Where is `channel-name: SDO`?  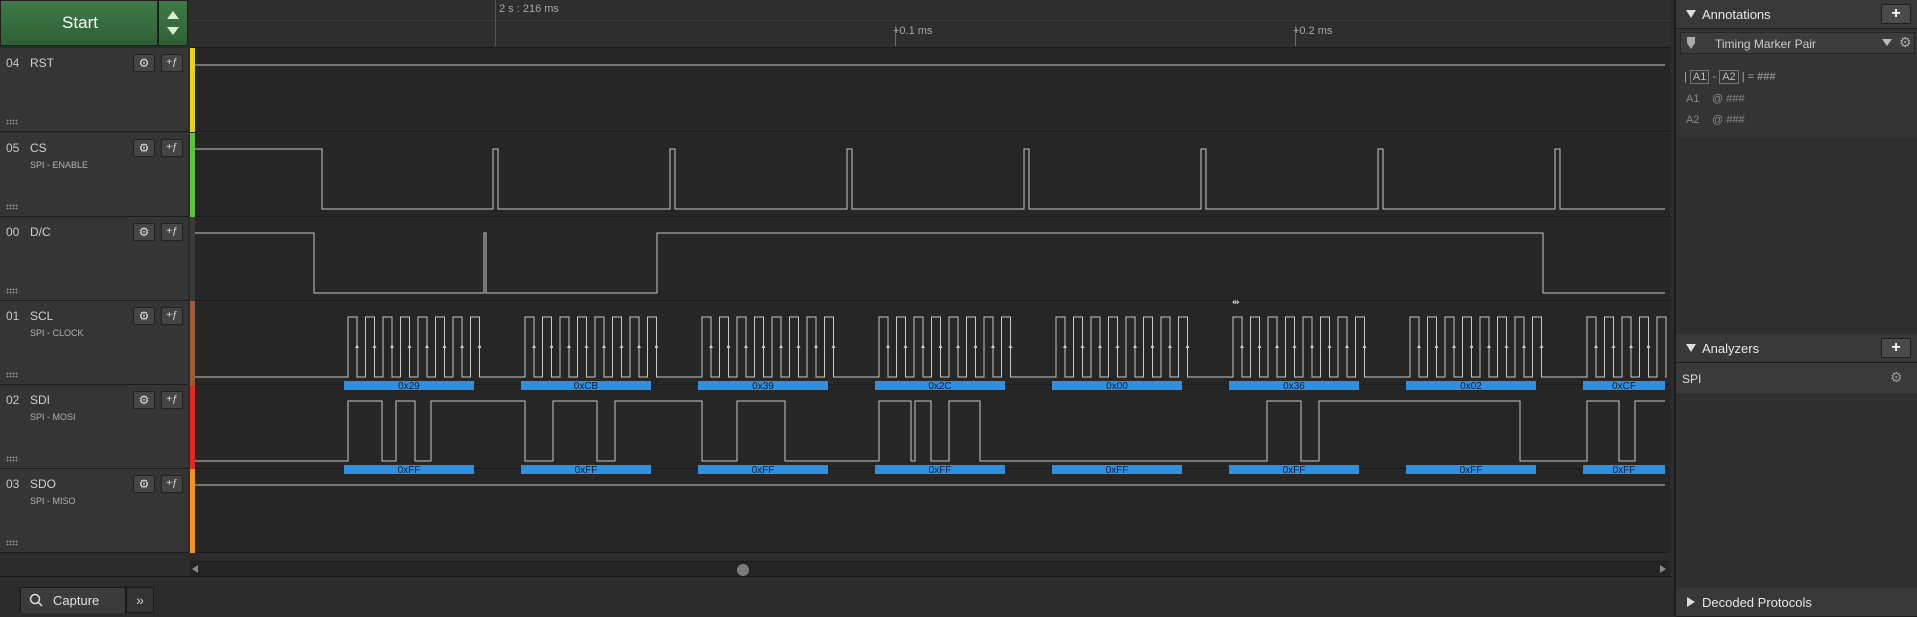 channel-name: SDO is located at coordinates (43, 484).